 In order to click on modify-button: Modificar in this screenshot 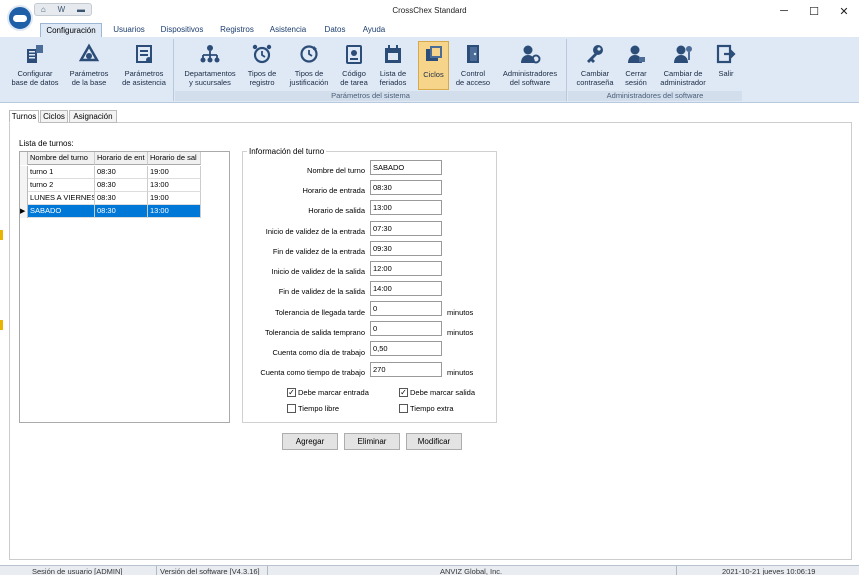, I will do `click(434, 441)`.